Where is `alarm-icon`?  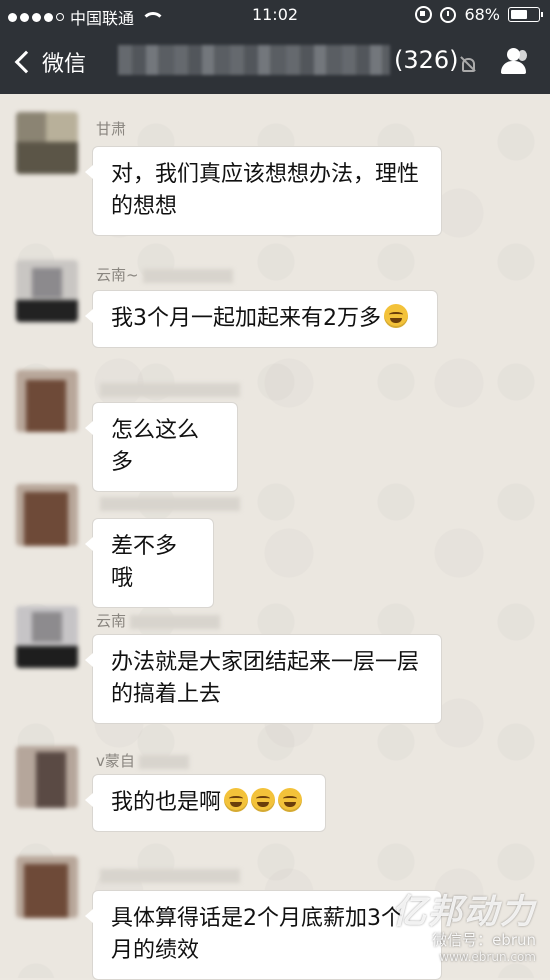
alarm-icon is located at coordinates (448, 14).